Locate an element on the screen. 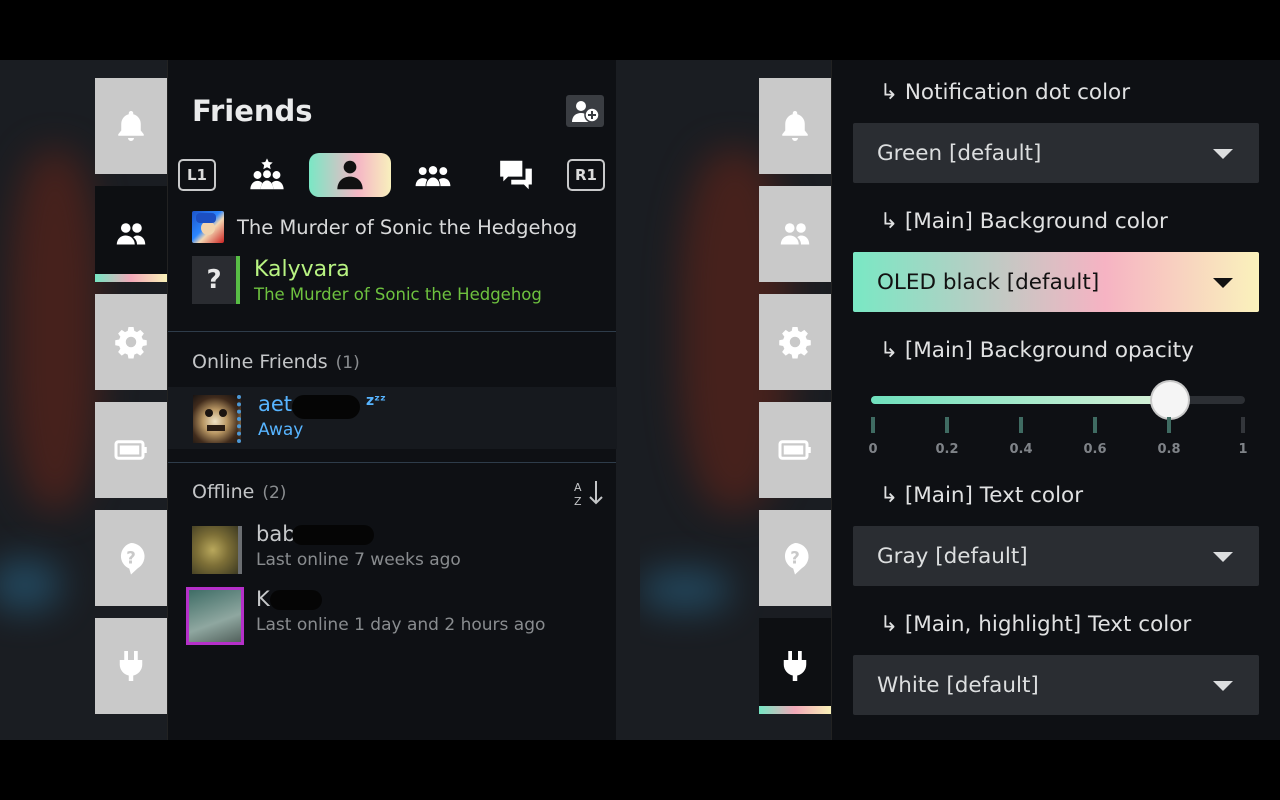 The image size is (1280, 800). offline-friend-row: K Last online 1 day and 2 hours ago is located at coordinates (392, 615).